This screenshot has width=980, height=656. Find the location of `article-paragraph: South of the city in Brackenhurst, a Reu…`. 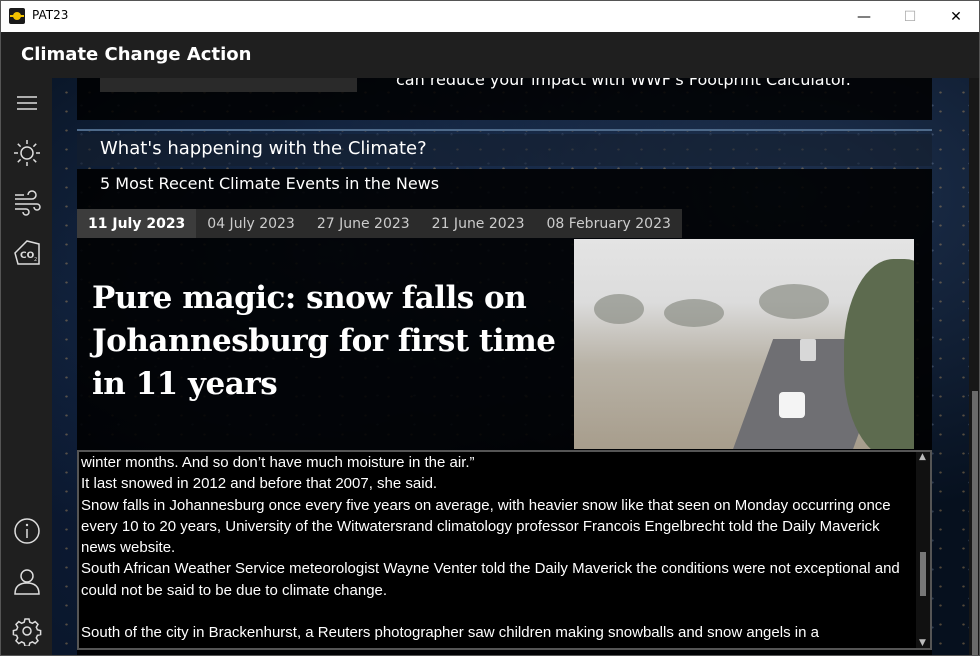

article-paragraph: South of the city in Brackenhurst, a Reu… is located at coordinates (450, 633).